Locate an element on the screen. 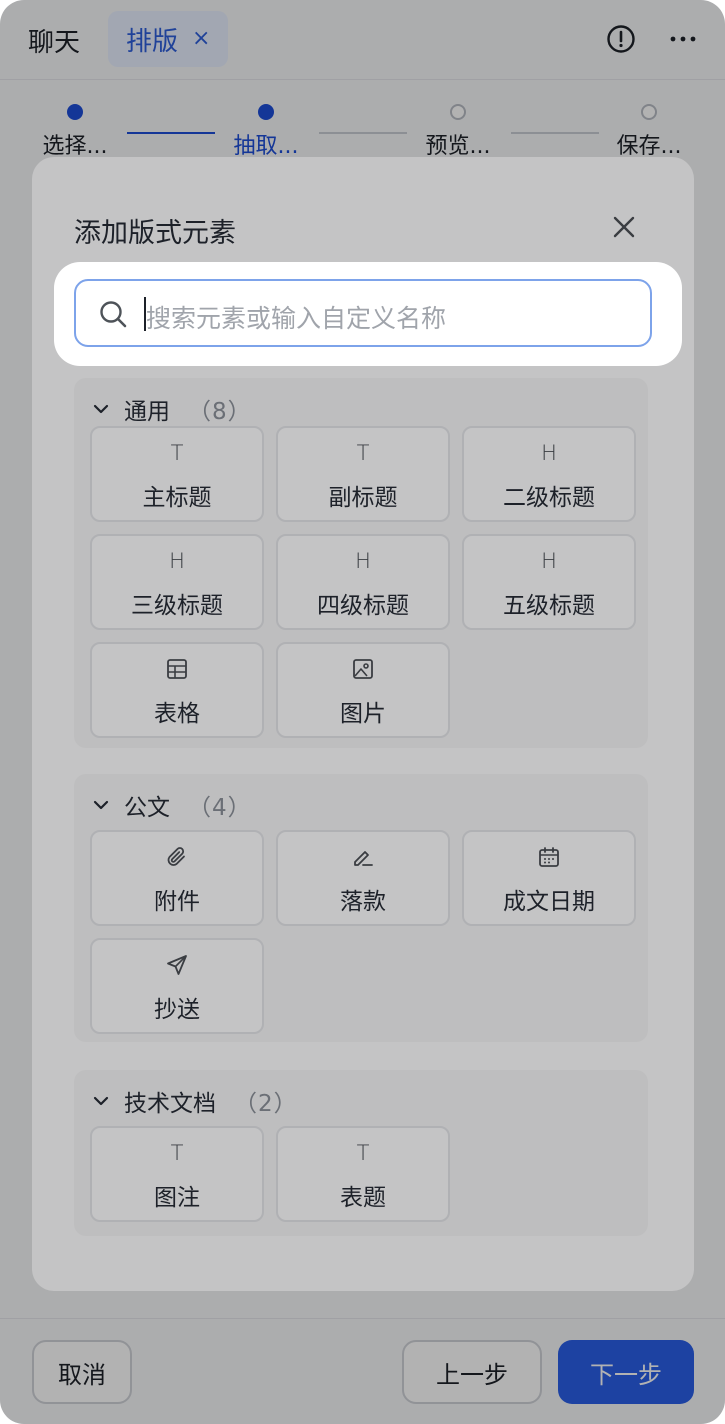  element-card-label: 图注 is located at coordinates (177, 1198).